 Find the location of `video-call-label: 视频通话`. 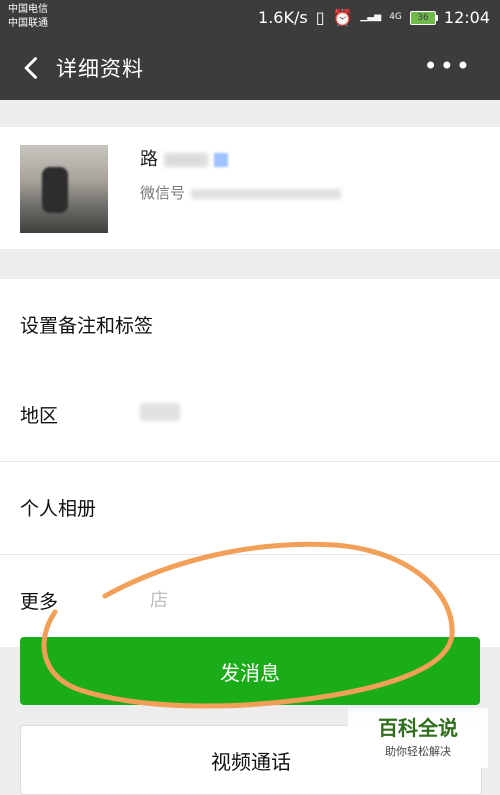

video-call-label: 视频通话 is located at coordinates (251, 761).